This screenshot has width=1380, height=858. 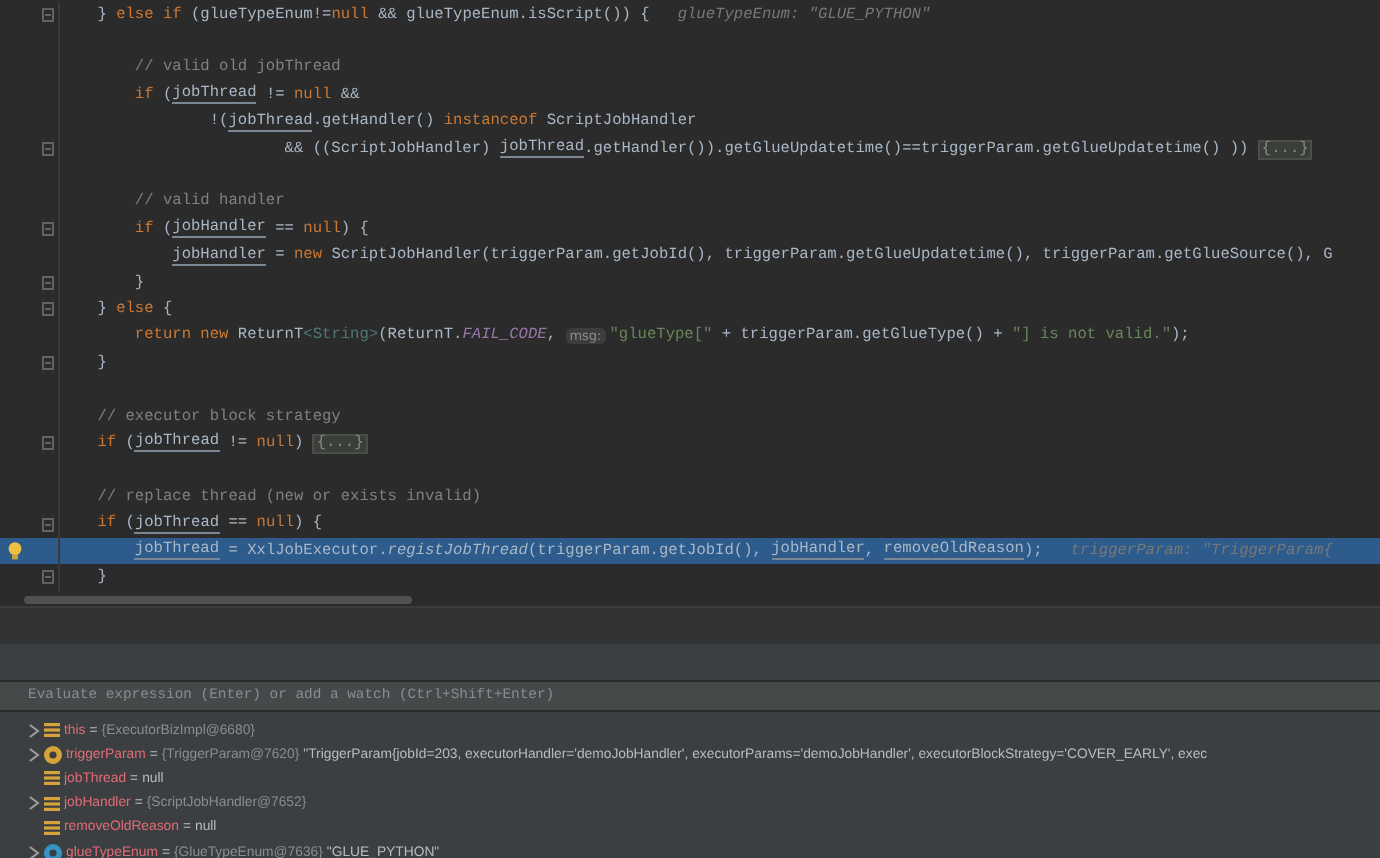 I want to click on parameter-icon, so click(x=53, y=754).